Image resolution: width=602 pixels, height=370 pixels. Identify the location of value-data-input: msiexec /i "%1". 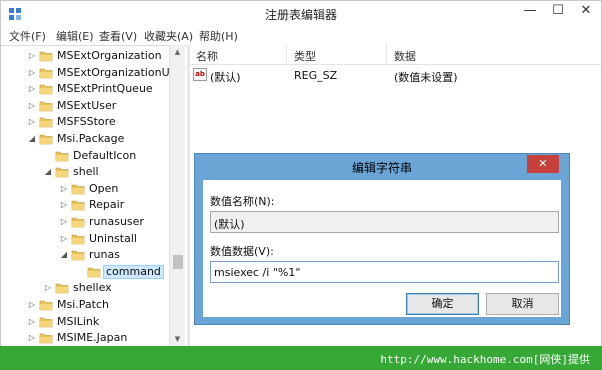
(384, 272).